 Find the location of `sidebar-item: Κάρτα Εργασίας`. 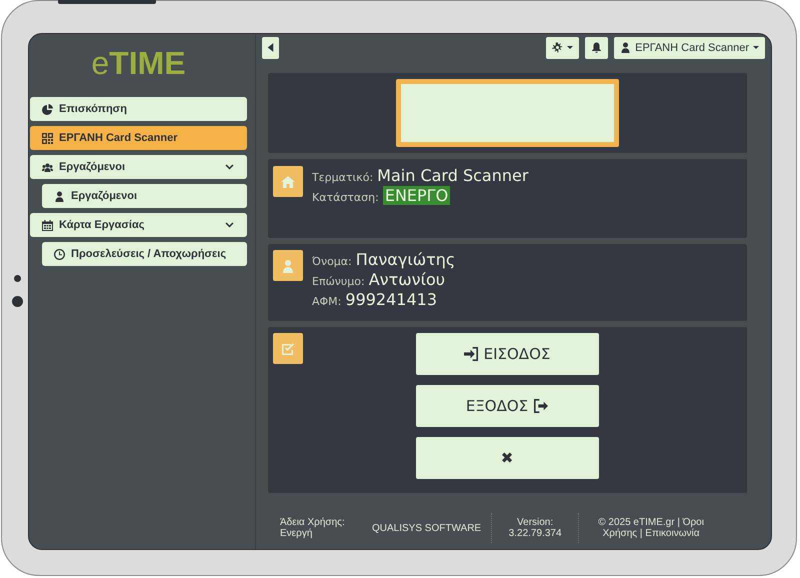

sidebar-item: Κάρτα Εργασίας is located at coordinates (138, 225).